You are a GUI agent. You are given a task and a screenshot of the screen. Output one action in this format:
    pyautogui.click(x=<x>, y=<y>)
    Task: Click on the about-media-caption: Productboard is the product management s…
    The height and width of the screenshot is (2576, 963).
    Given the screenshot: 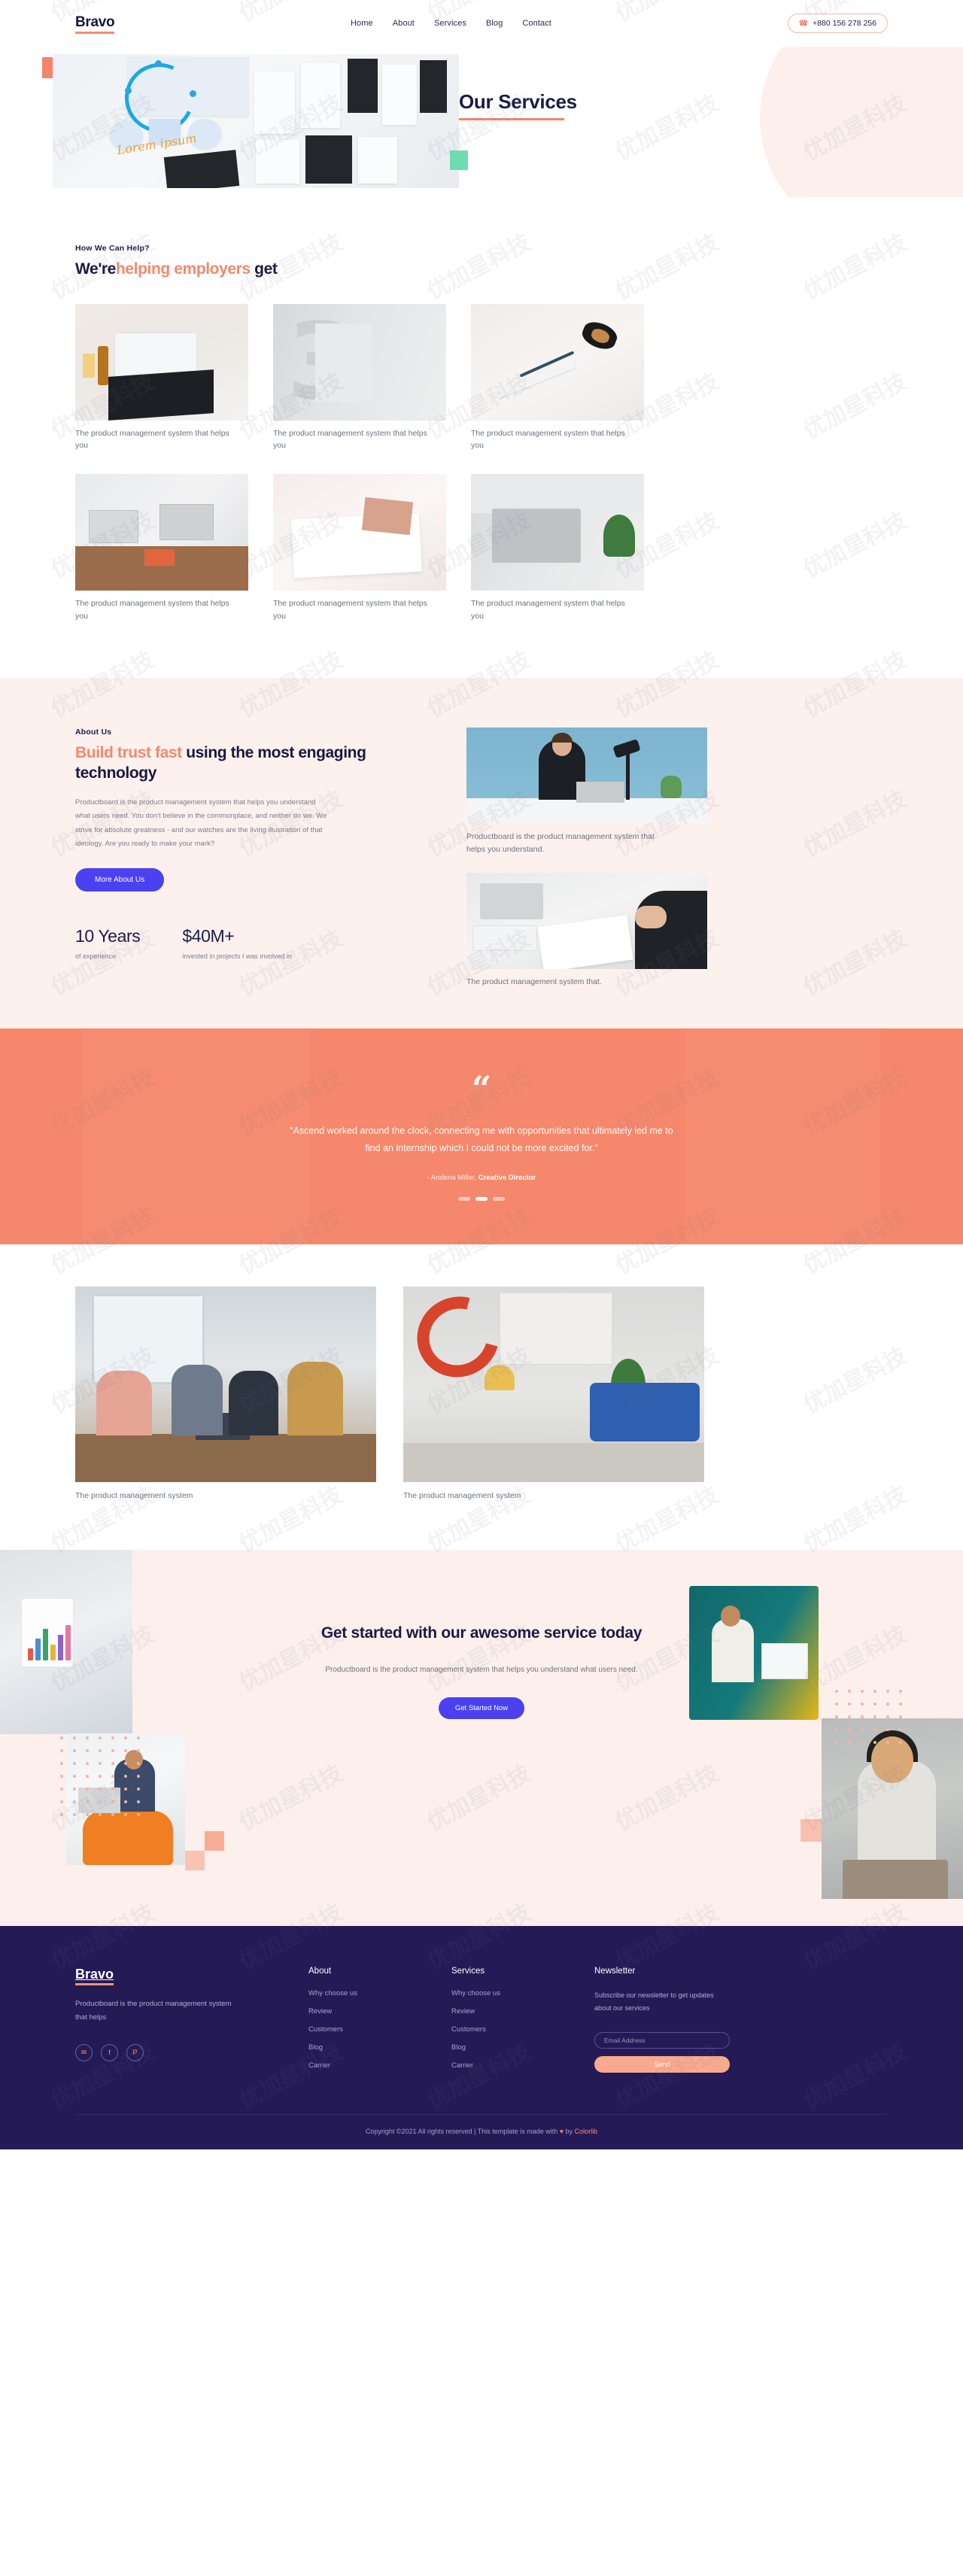 What is the action you would take?
    pyautogui.click(x=560, y=843)
    